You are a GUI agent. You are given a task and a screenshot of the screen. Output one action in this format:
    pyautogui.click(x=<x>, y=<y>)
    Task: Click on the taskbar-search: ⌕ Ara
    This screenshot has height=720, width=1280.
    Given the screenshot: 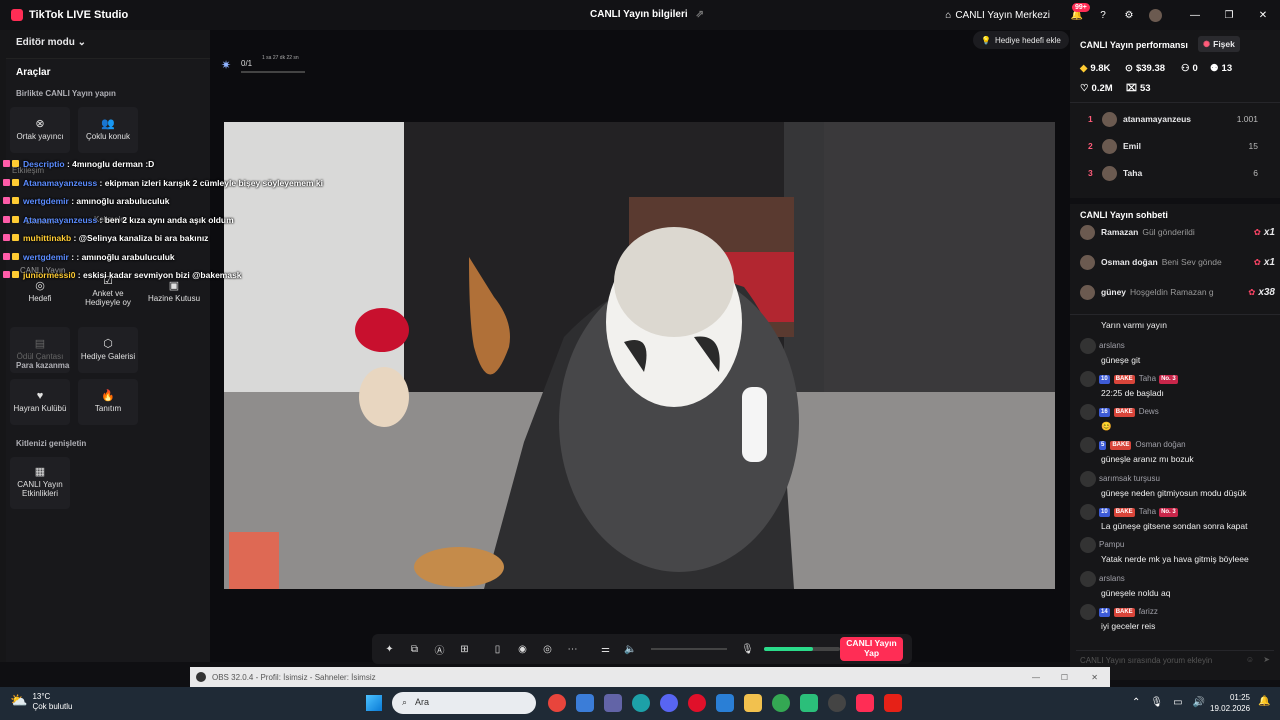 What is the action you would take?
    pyautogui.click(x=464, y=703)
    